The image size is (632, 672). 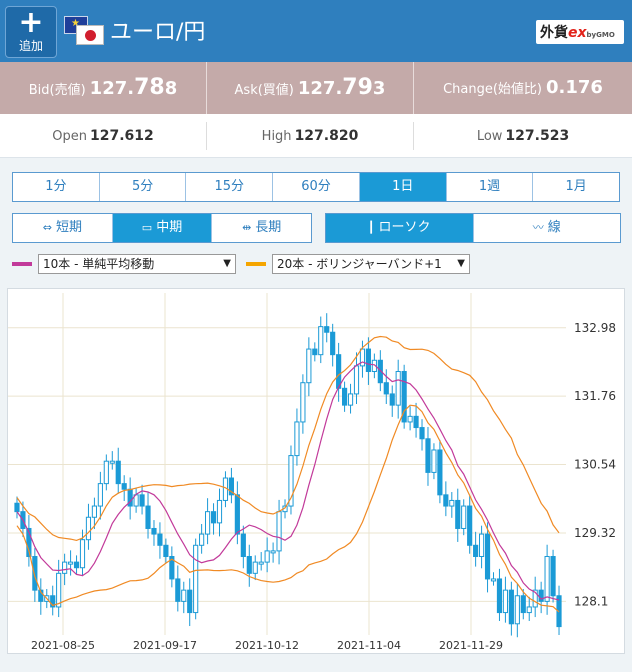 I want to click on tab-timeframe-4: 1日, so click(x=403, y=187).